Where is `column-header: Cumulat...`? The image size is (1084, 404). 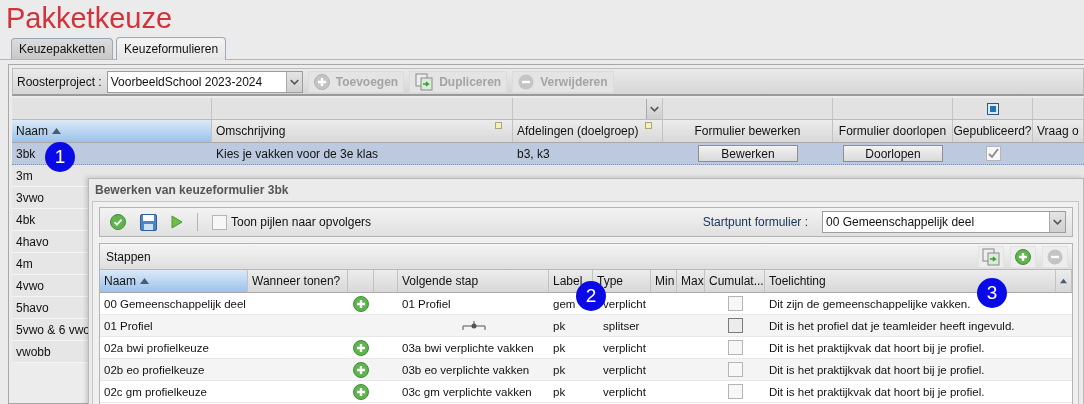
column-header: Cumulat... is located at coordinates (735, 281).